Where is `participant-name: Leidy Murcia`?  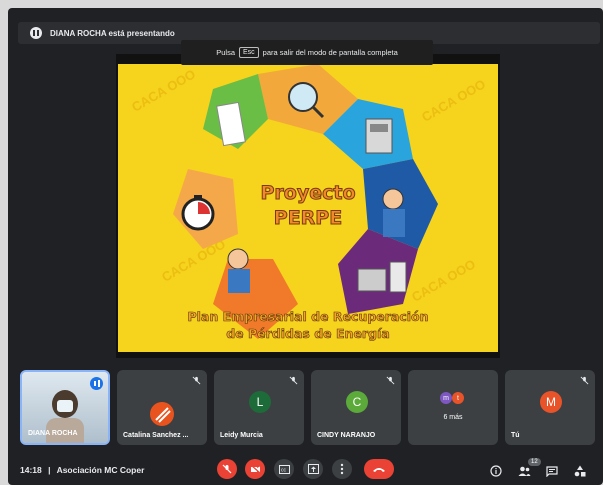 participant-name: Leidy Murcia is located at coordinates (241, 435).